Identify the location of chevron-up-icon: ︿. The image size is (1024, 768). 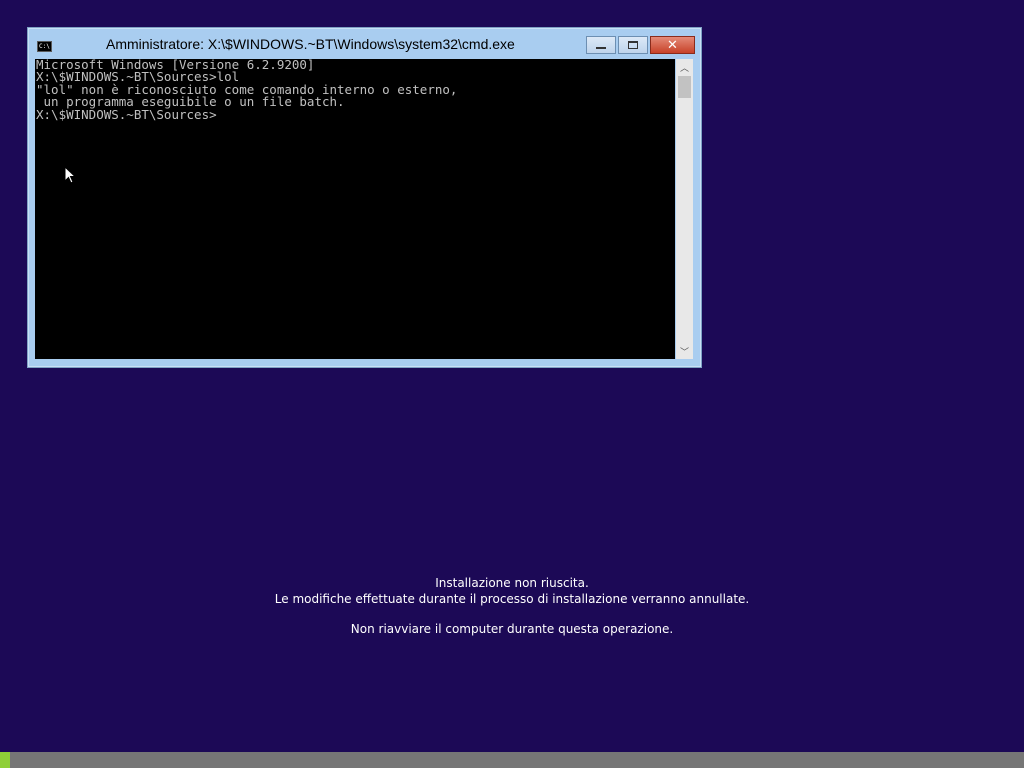
(684, 68).